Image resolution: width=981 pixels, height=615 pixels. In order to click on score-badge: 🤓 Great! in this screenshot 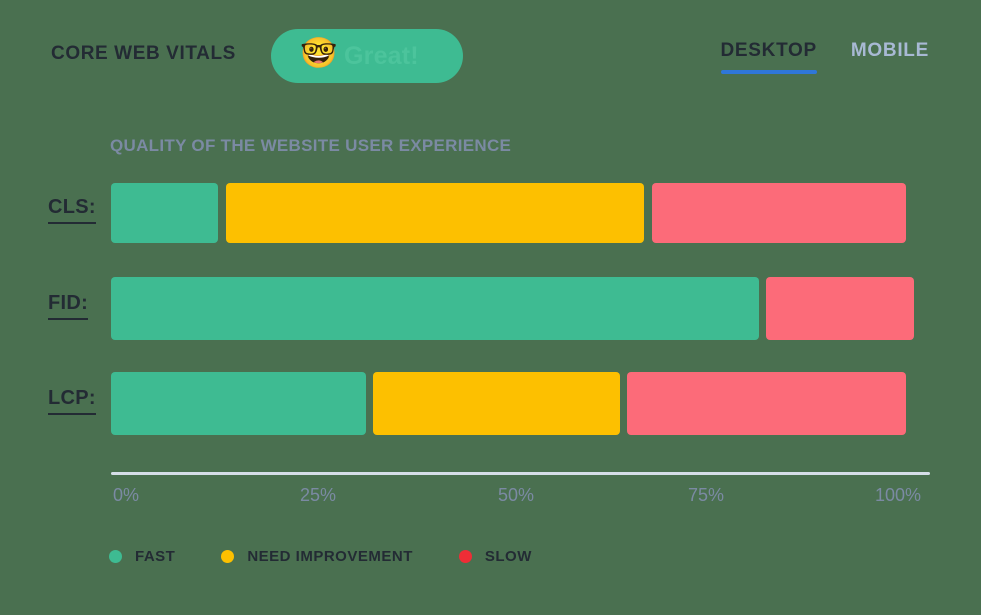, I will do `click(367, 56)`.